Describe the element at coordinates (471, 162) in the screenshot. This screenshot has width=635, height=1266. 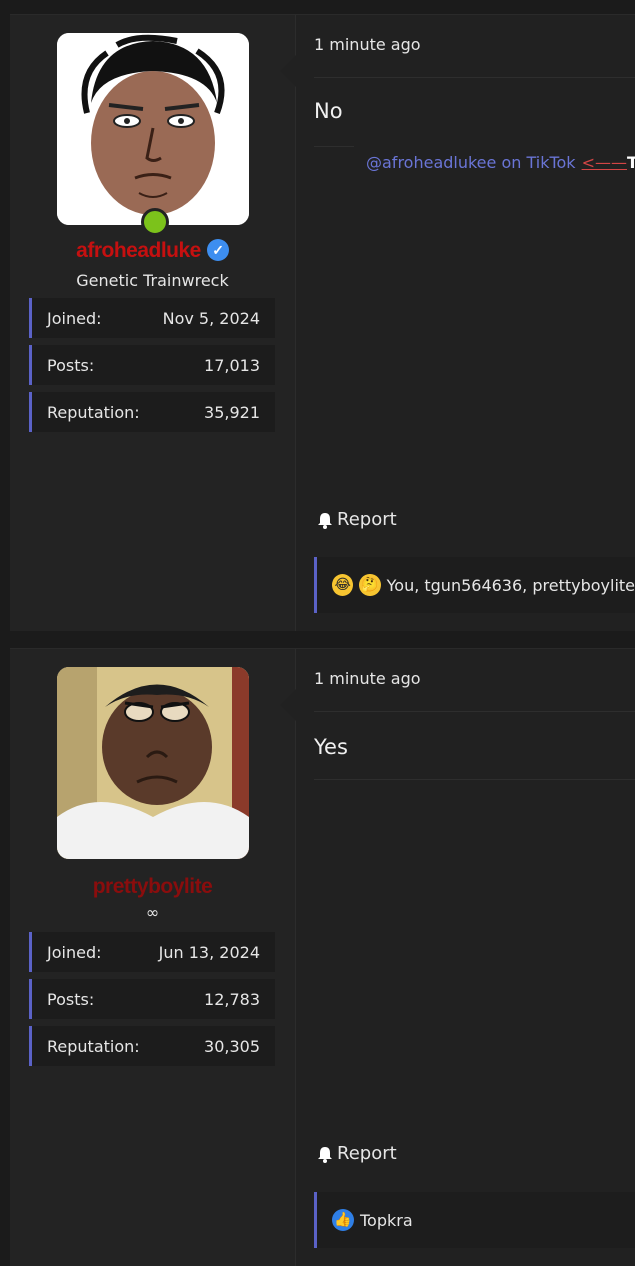
I see `signature-link: @afroheadlukee on TikTok` at that location.